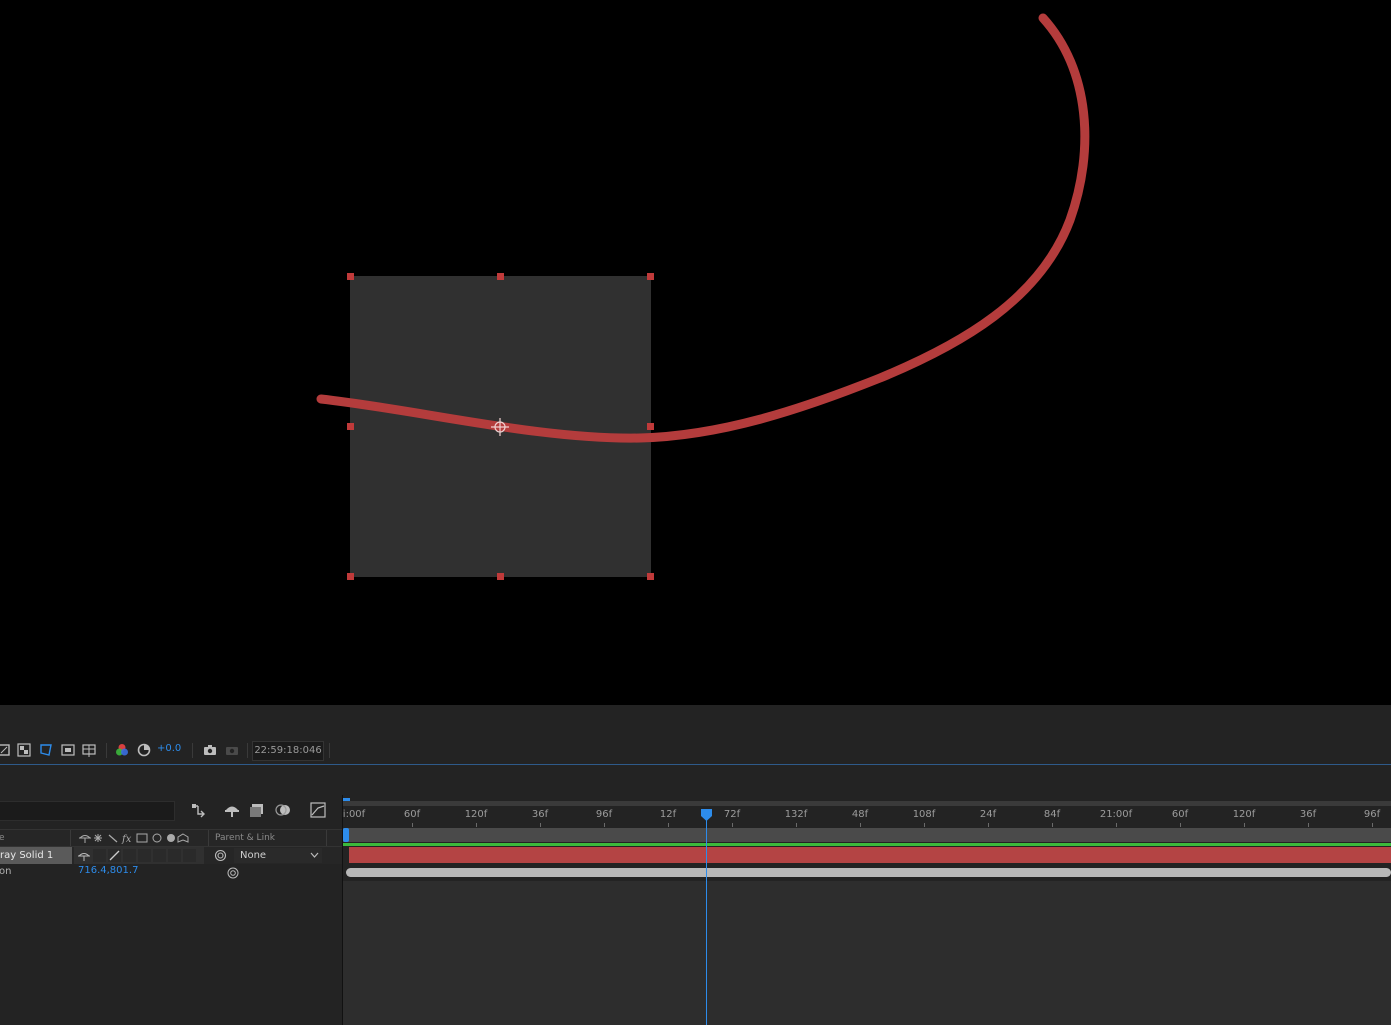  I want to click on current-time-indicator-head, so click(706, 815).